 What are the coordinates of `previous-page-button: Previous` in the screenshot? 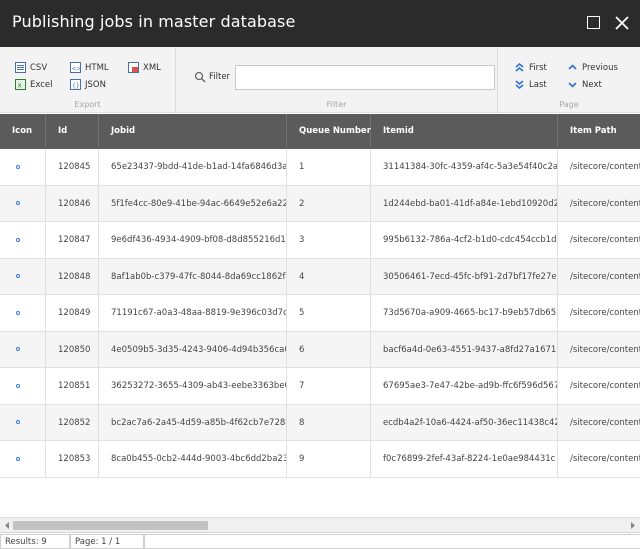 It's located at (592, 67).